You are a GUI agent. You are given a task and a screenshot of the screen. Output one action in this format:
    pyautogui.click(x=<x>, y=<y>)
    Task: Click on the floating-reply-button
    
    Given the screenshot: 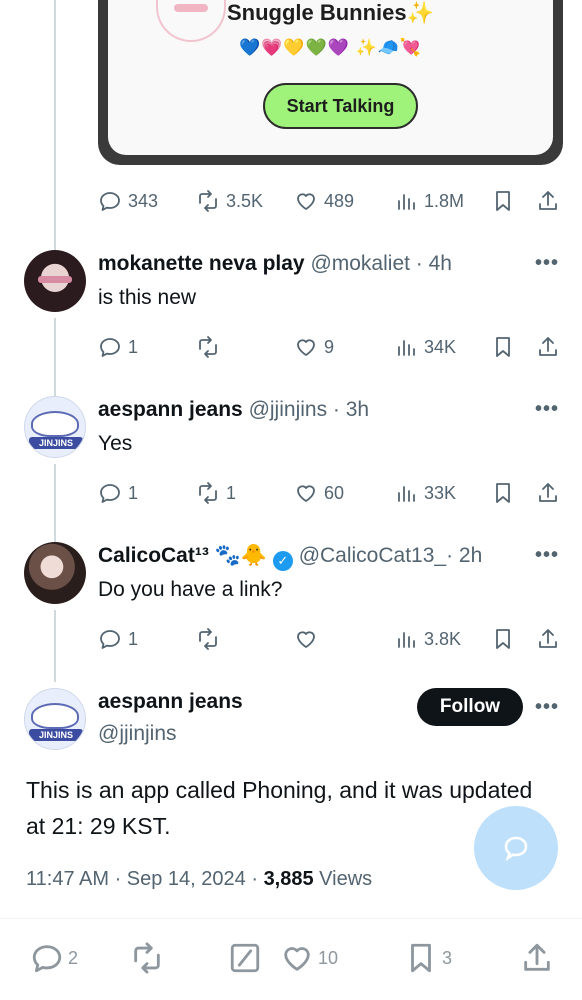 What is the action you would take?
    pyautogui.click(x=516, y=848)
    